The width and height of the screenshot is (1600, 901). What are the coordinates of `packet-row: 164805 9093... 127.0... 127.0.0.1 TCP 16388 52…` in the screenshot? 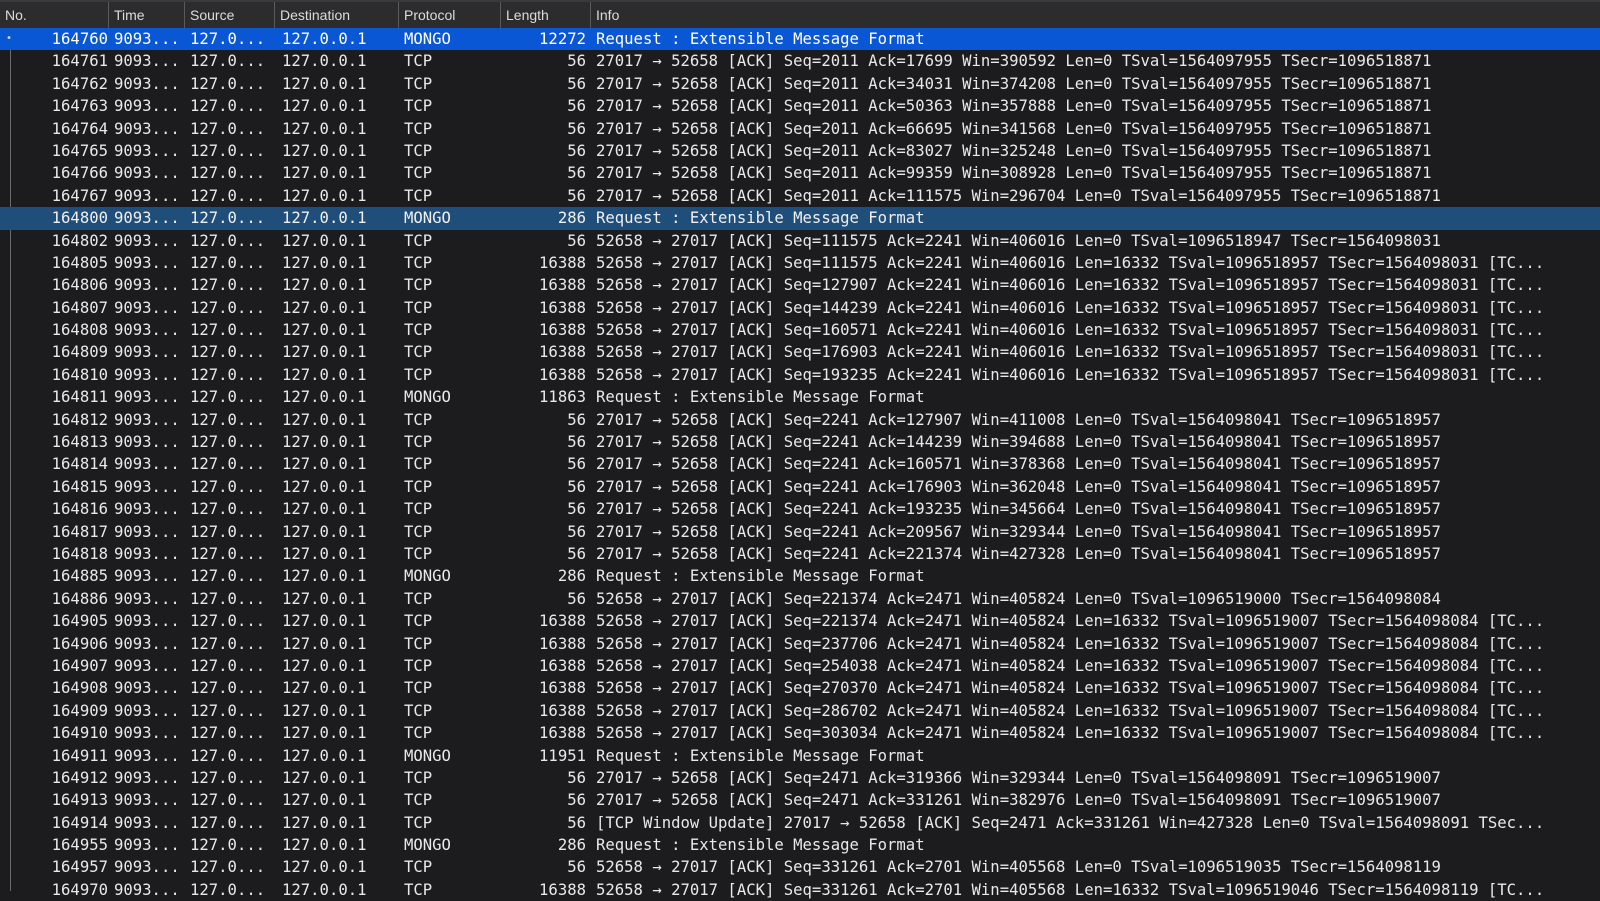 It's located at (800, 263).